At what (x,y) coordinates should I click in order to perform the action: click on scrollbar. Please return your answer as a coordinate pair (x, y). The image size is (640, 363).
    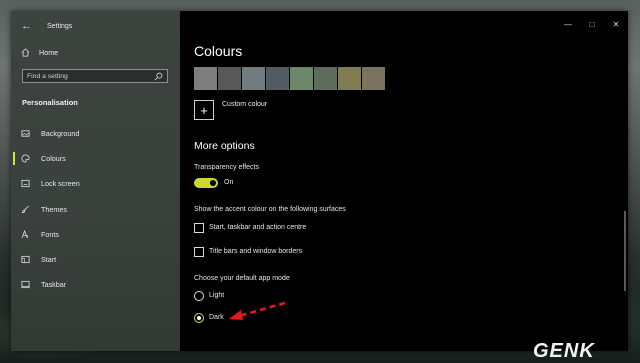
    Looking at the image, I should click on (625, 251).